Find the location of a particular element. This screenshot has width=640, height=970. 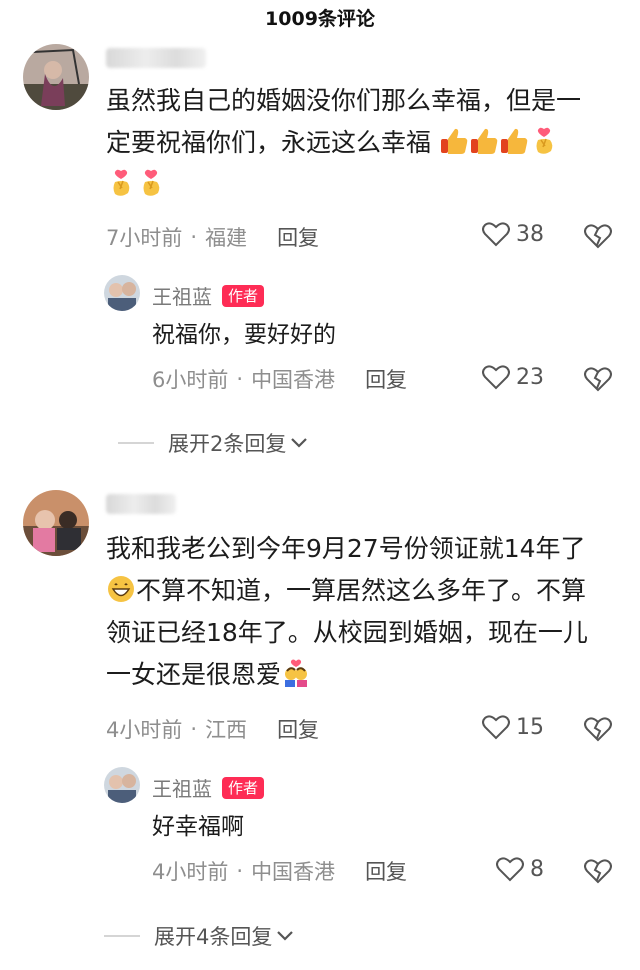

comment-meta: 7小时前 · 福建 回复 is located at coordinates (212, 237).